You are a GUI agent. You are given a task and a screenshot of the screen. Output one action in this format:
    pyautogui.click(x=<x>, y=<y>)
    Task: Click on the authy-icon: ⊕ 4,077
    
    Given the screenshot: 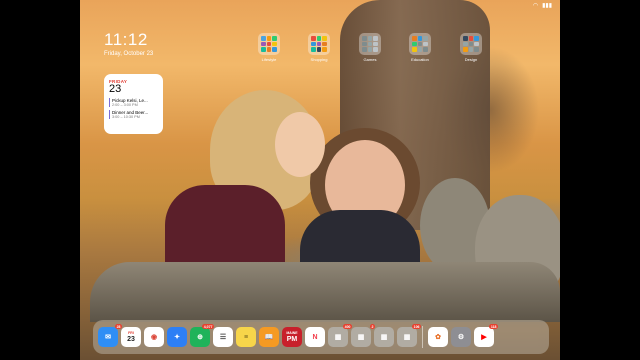 What is the action you would take?
    pyautogui.click(x=202, y=335)
    